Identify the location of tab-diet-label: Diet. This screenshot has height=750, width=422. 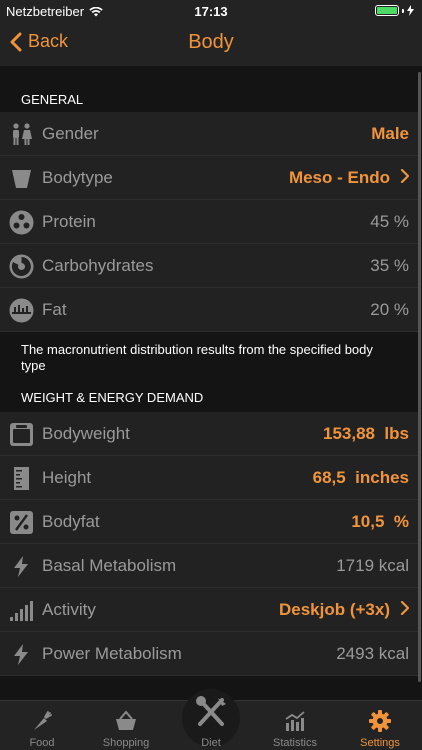
(211, 743).